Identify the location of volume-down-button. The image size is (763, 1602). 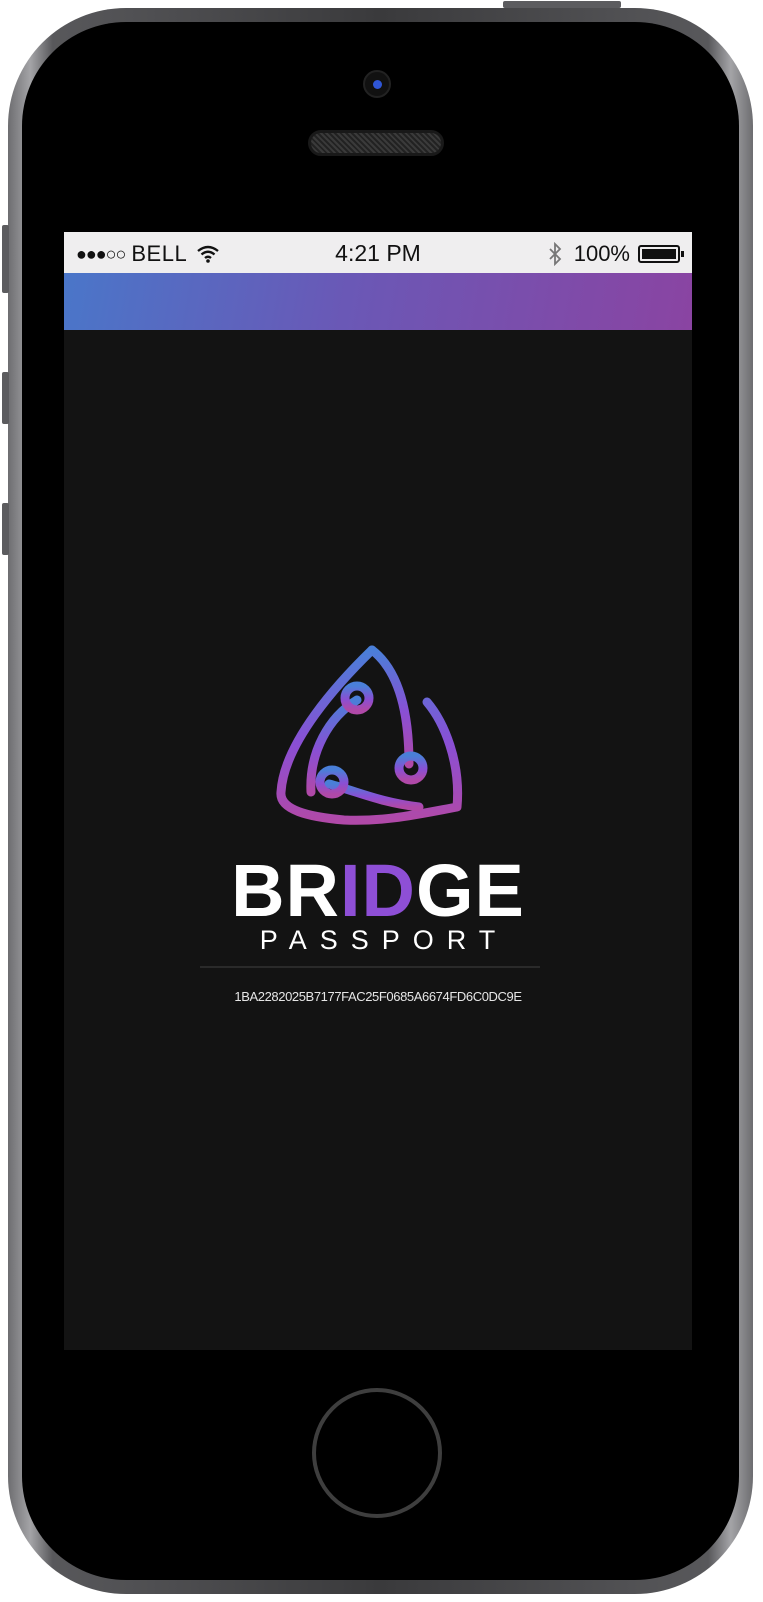
(5, 529).